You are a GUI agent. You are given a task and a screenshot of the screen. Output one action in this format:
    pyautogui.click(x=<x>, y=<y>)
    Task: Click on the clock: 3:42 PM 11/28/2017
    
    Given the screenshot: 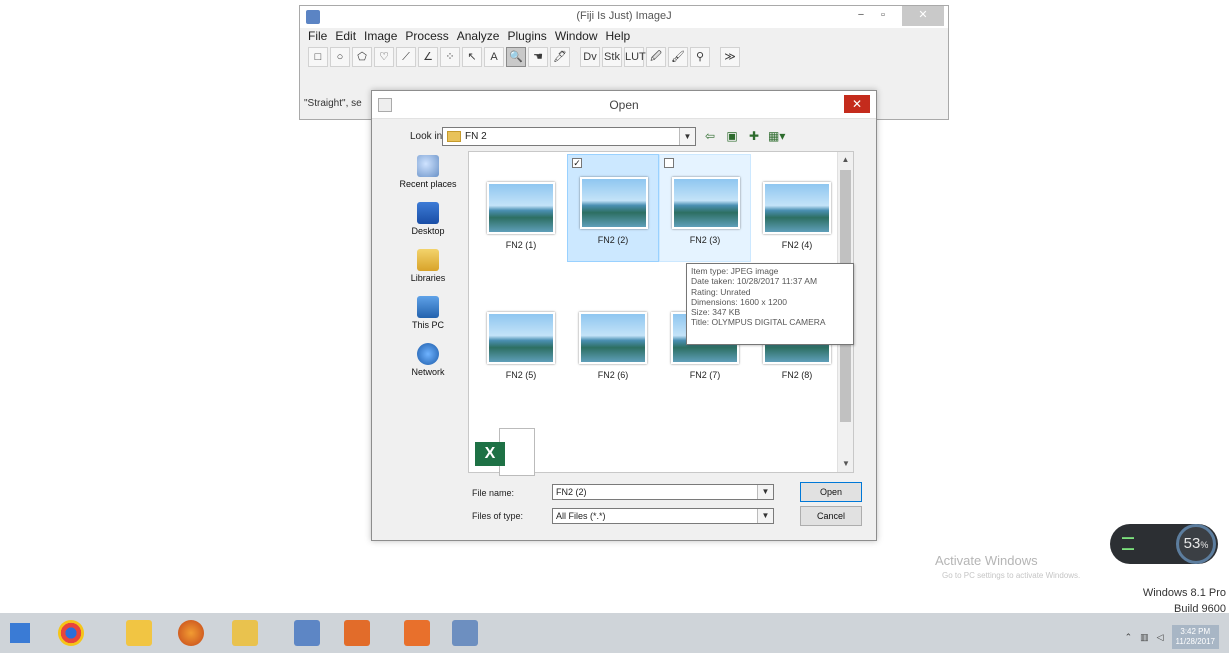 What is the action you would take?
    pyautogui.click(x=1195, y=637)
    